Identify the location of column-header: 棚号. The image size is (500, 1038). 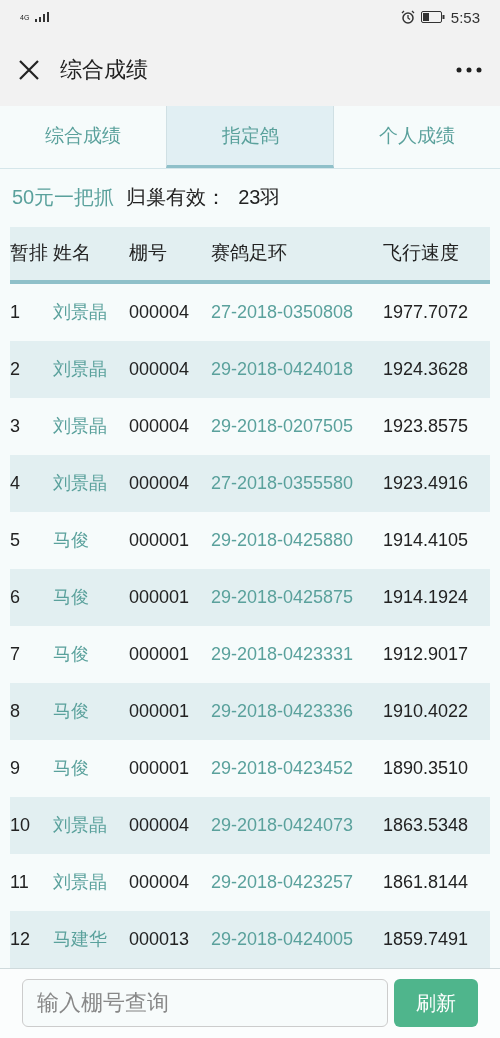
(148, 253).